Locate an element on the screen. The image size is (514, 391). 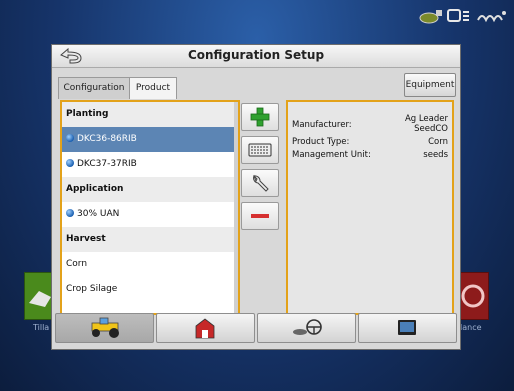
remove-button is located at coordinates (260, 216).